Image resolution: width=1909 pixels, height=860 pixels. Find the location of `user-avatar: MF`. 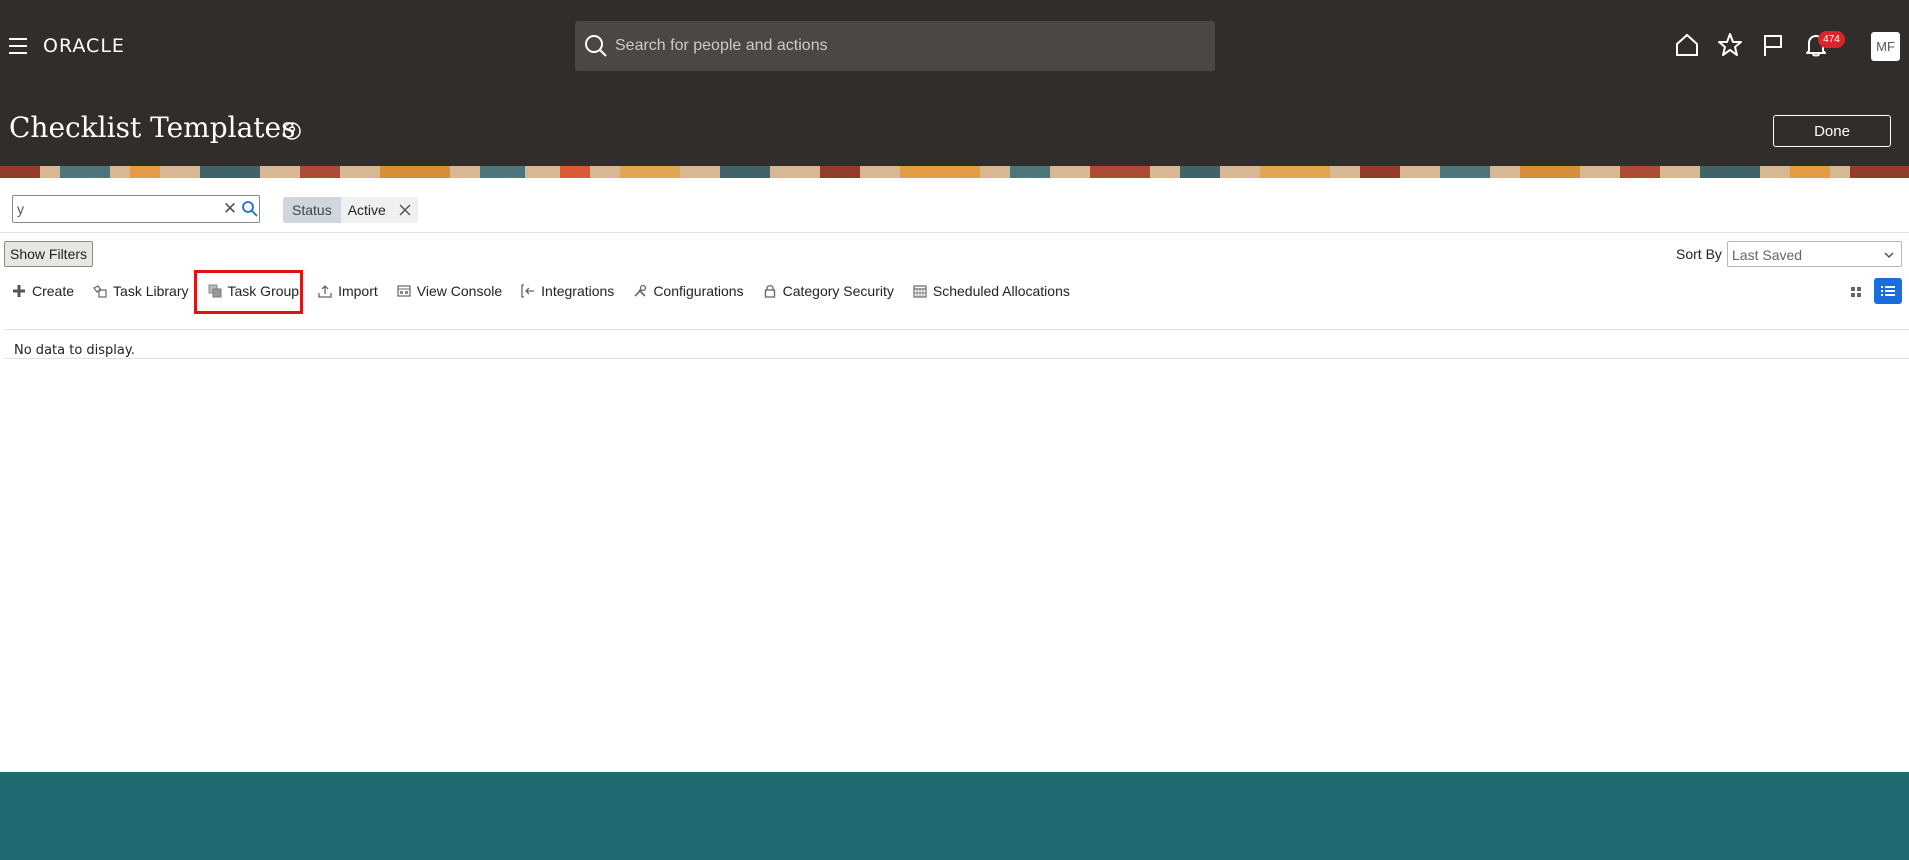

user-avatar: MF is located at coordinates (1885, 46).